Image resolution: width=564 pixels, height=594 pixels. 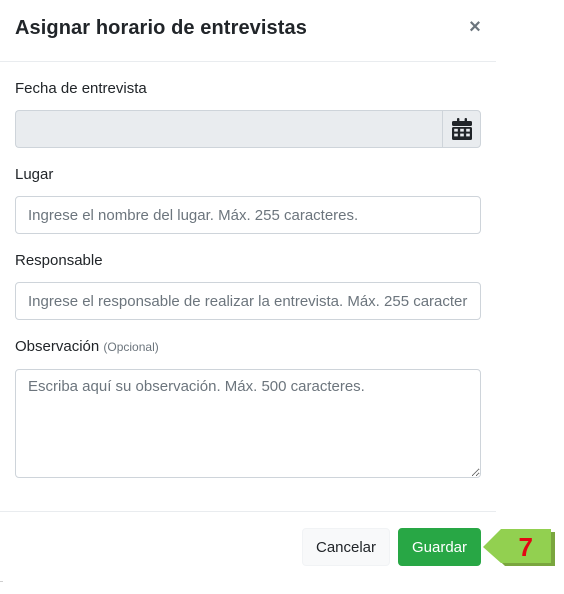 I want to click on close-button: ×, so click(x=475, y=27).